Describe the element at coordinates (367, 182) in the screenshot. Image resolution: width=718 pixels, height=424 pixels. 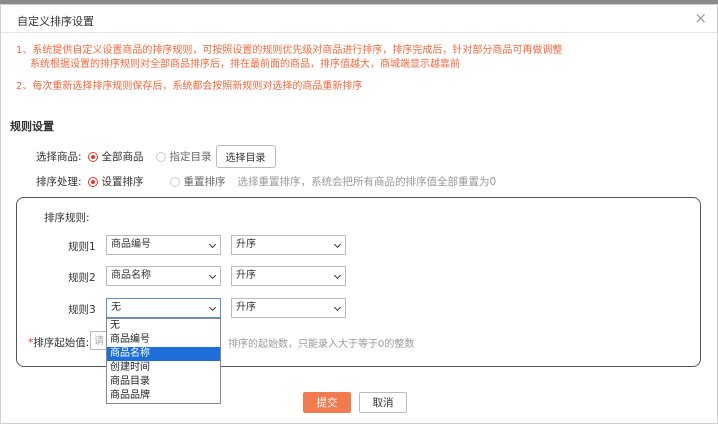
I see `reset-sort-hint: 选择重置排序，系统会把所有商品的排序值全部重置为0` at that location.